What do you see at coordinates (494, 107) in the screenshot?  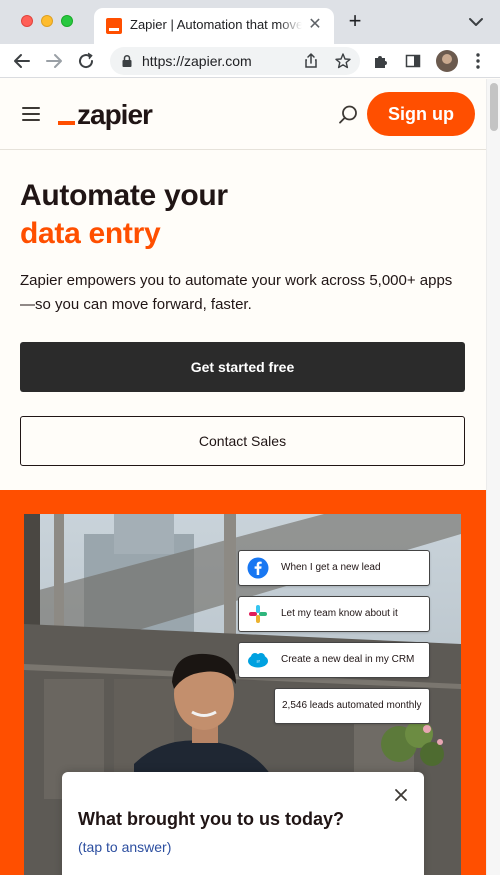 I see `scrollbar-thumb` at bounding box center [494, 107].